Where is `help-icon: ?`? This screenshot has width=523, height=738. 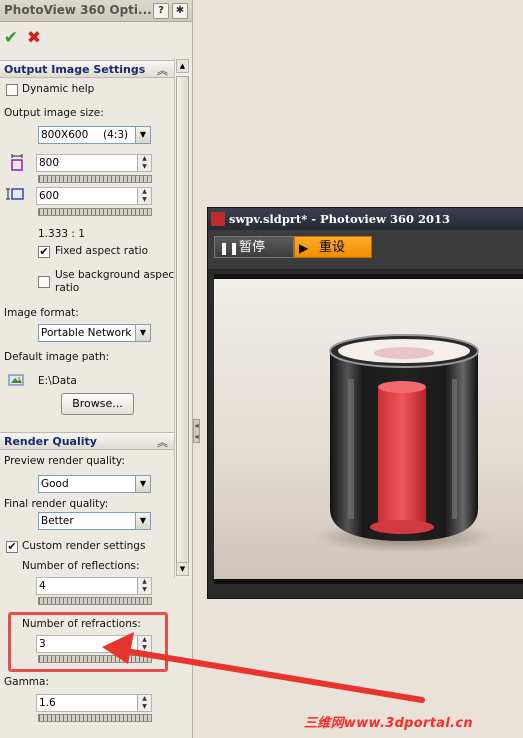
help-icon: ? is located at coordinates (161, 11).